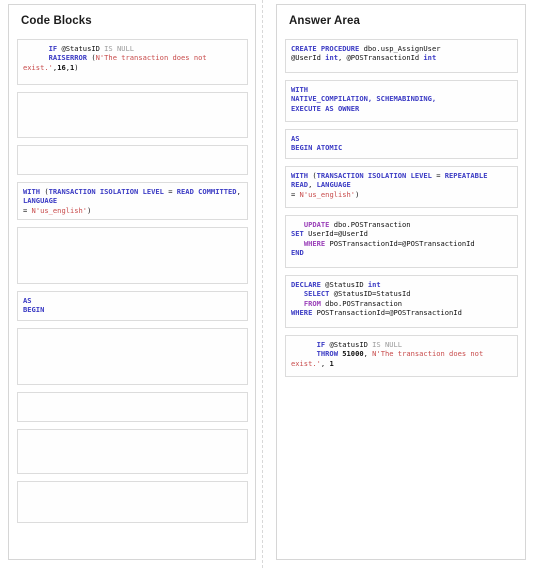 The width and height of the screenshot is (534, 568). Describe the element at coordinates (206, 191) in the screenshot. I see `code-token: READ COMMITTED` at that location.